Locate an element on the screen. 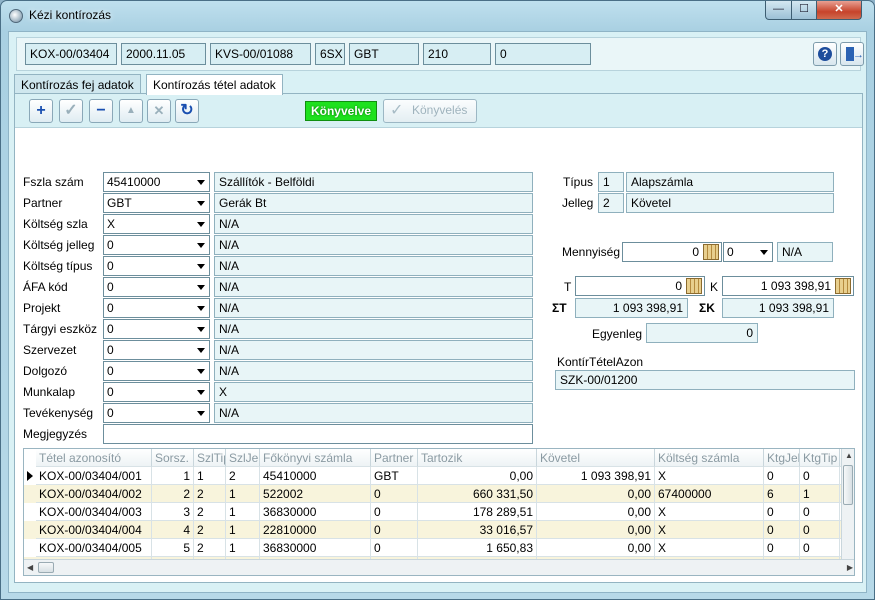 This screenshot has width=875, height=600. confirm-button: ✓ is located at coordinates (71, 111).